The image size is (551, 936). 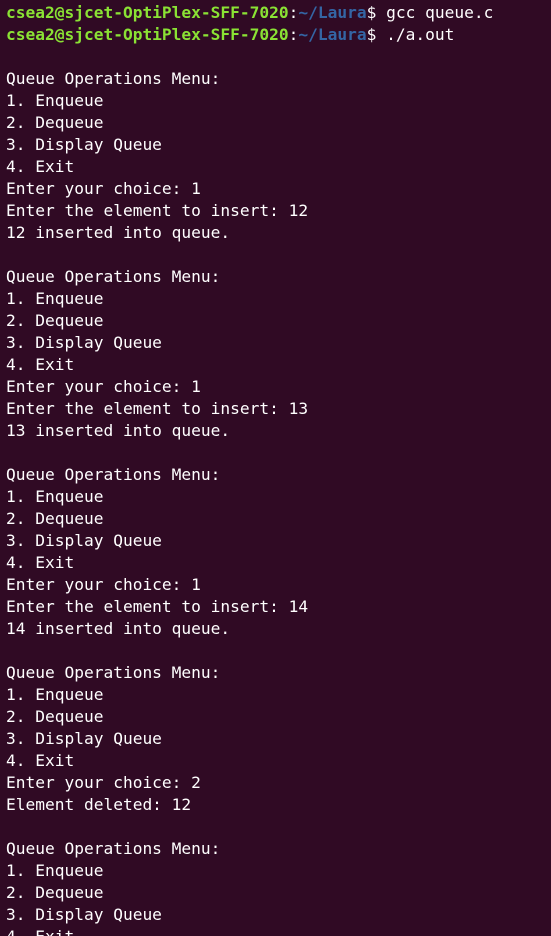 What do you see at coordinates (118, 430) in the screenshot?
I see `output-line: 13 inserted into queue.` at bounding box center [118, 430].